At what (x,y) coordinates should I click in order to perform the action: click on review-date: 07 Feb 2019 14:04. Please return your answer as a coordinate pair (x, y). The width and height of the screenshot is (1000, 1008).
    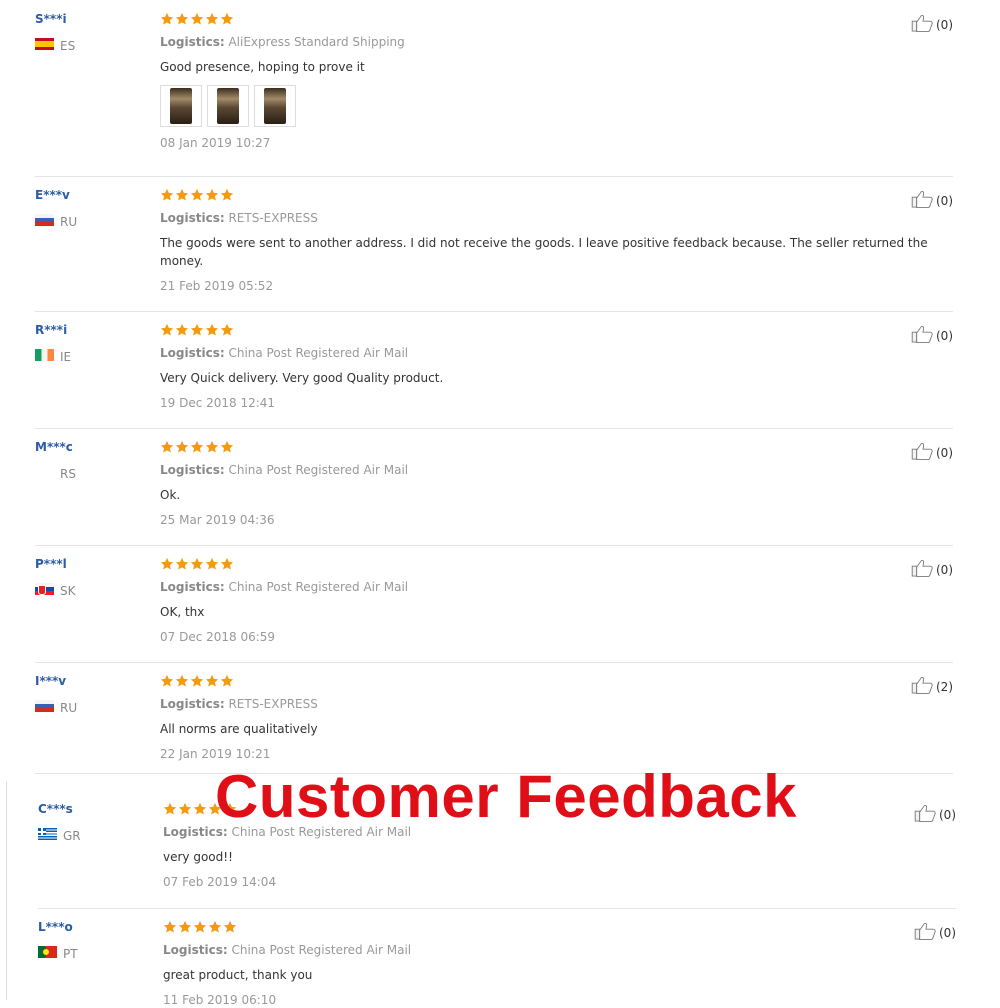
    Looking at the image, I should click on (220, 882).